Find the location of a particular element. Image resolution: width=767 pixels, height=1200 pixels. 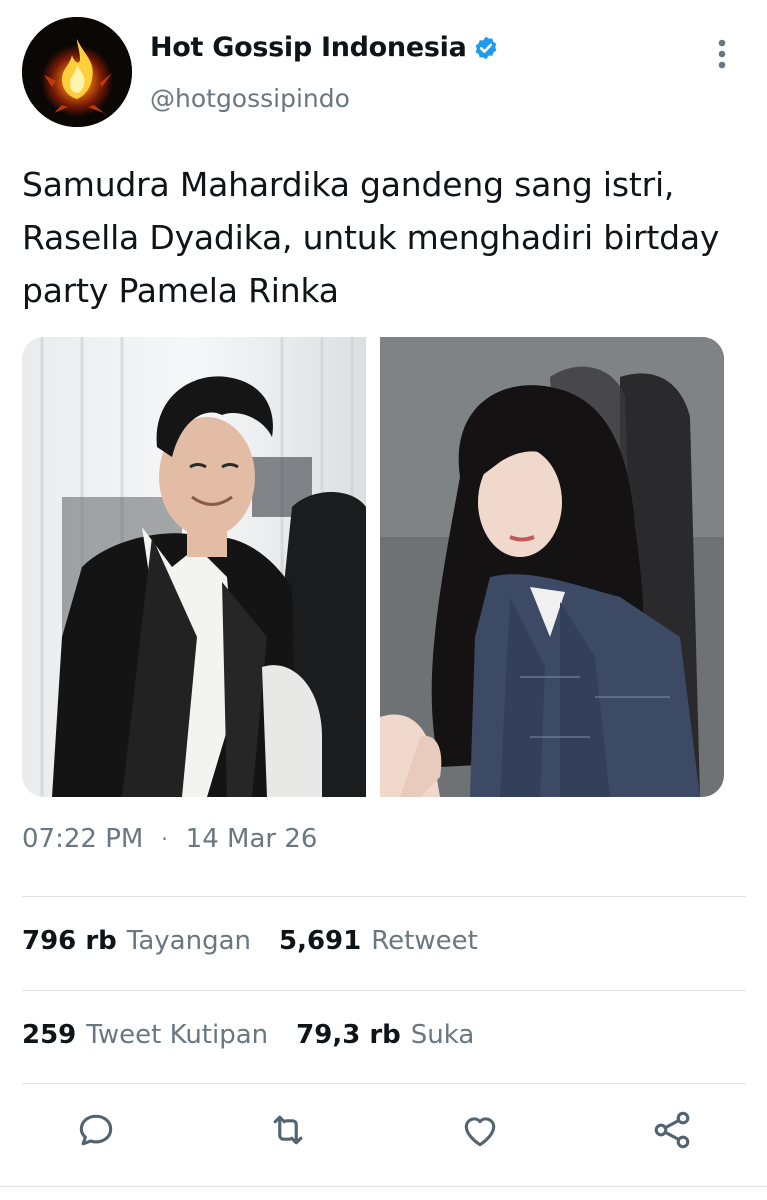

tweet-date: 14 Mar 26 is located at coordinates (251, 839).